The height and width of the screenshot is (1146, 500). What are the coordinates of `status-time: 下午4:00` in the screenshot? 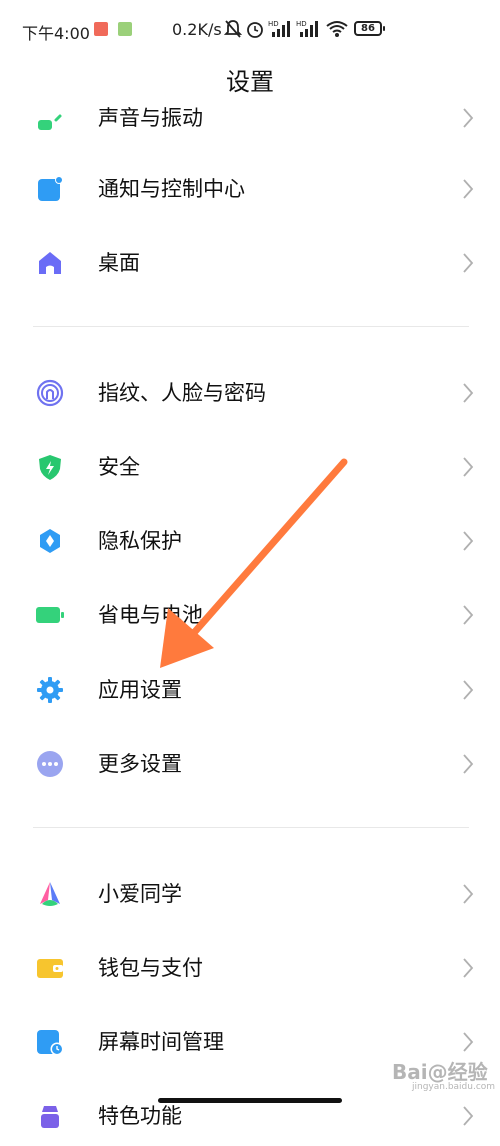 It's located at (56, 33).